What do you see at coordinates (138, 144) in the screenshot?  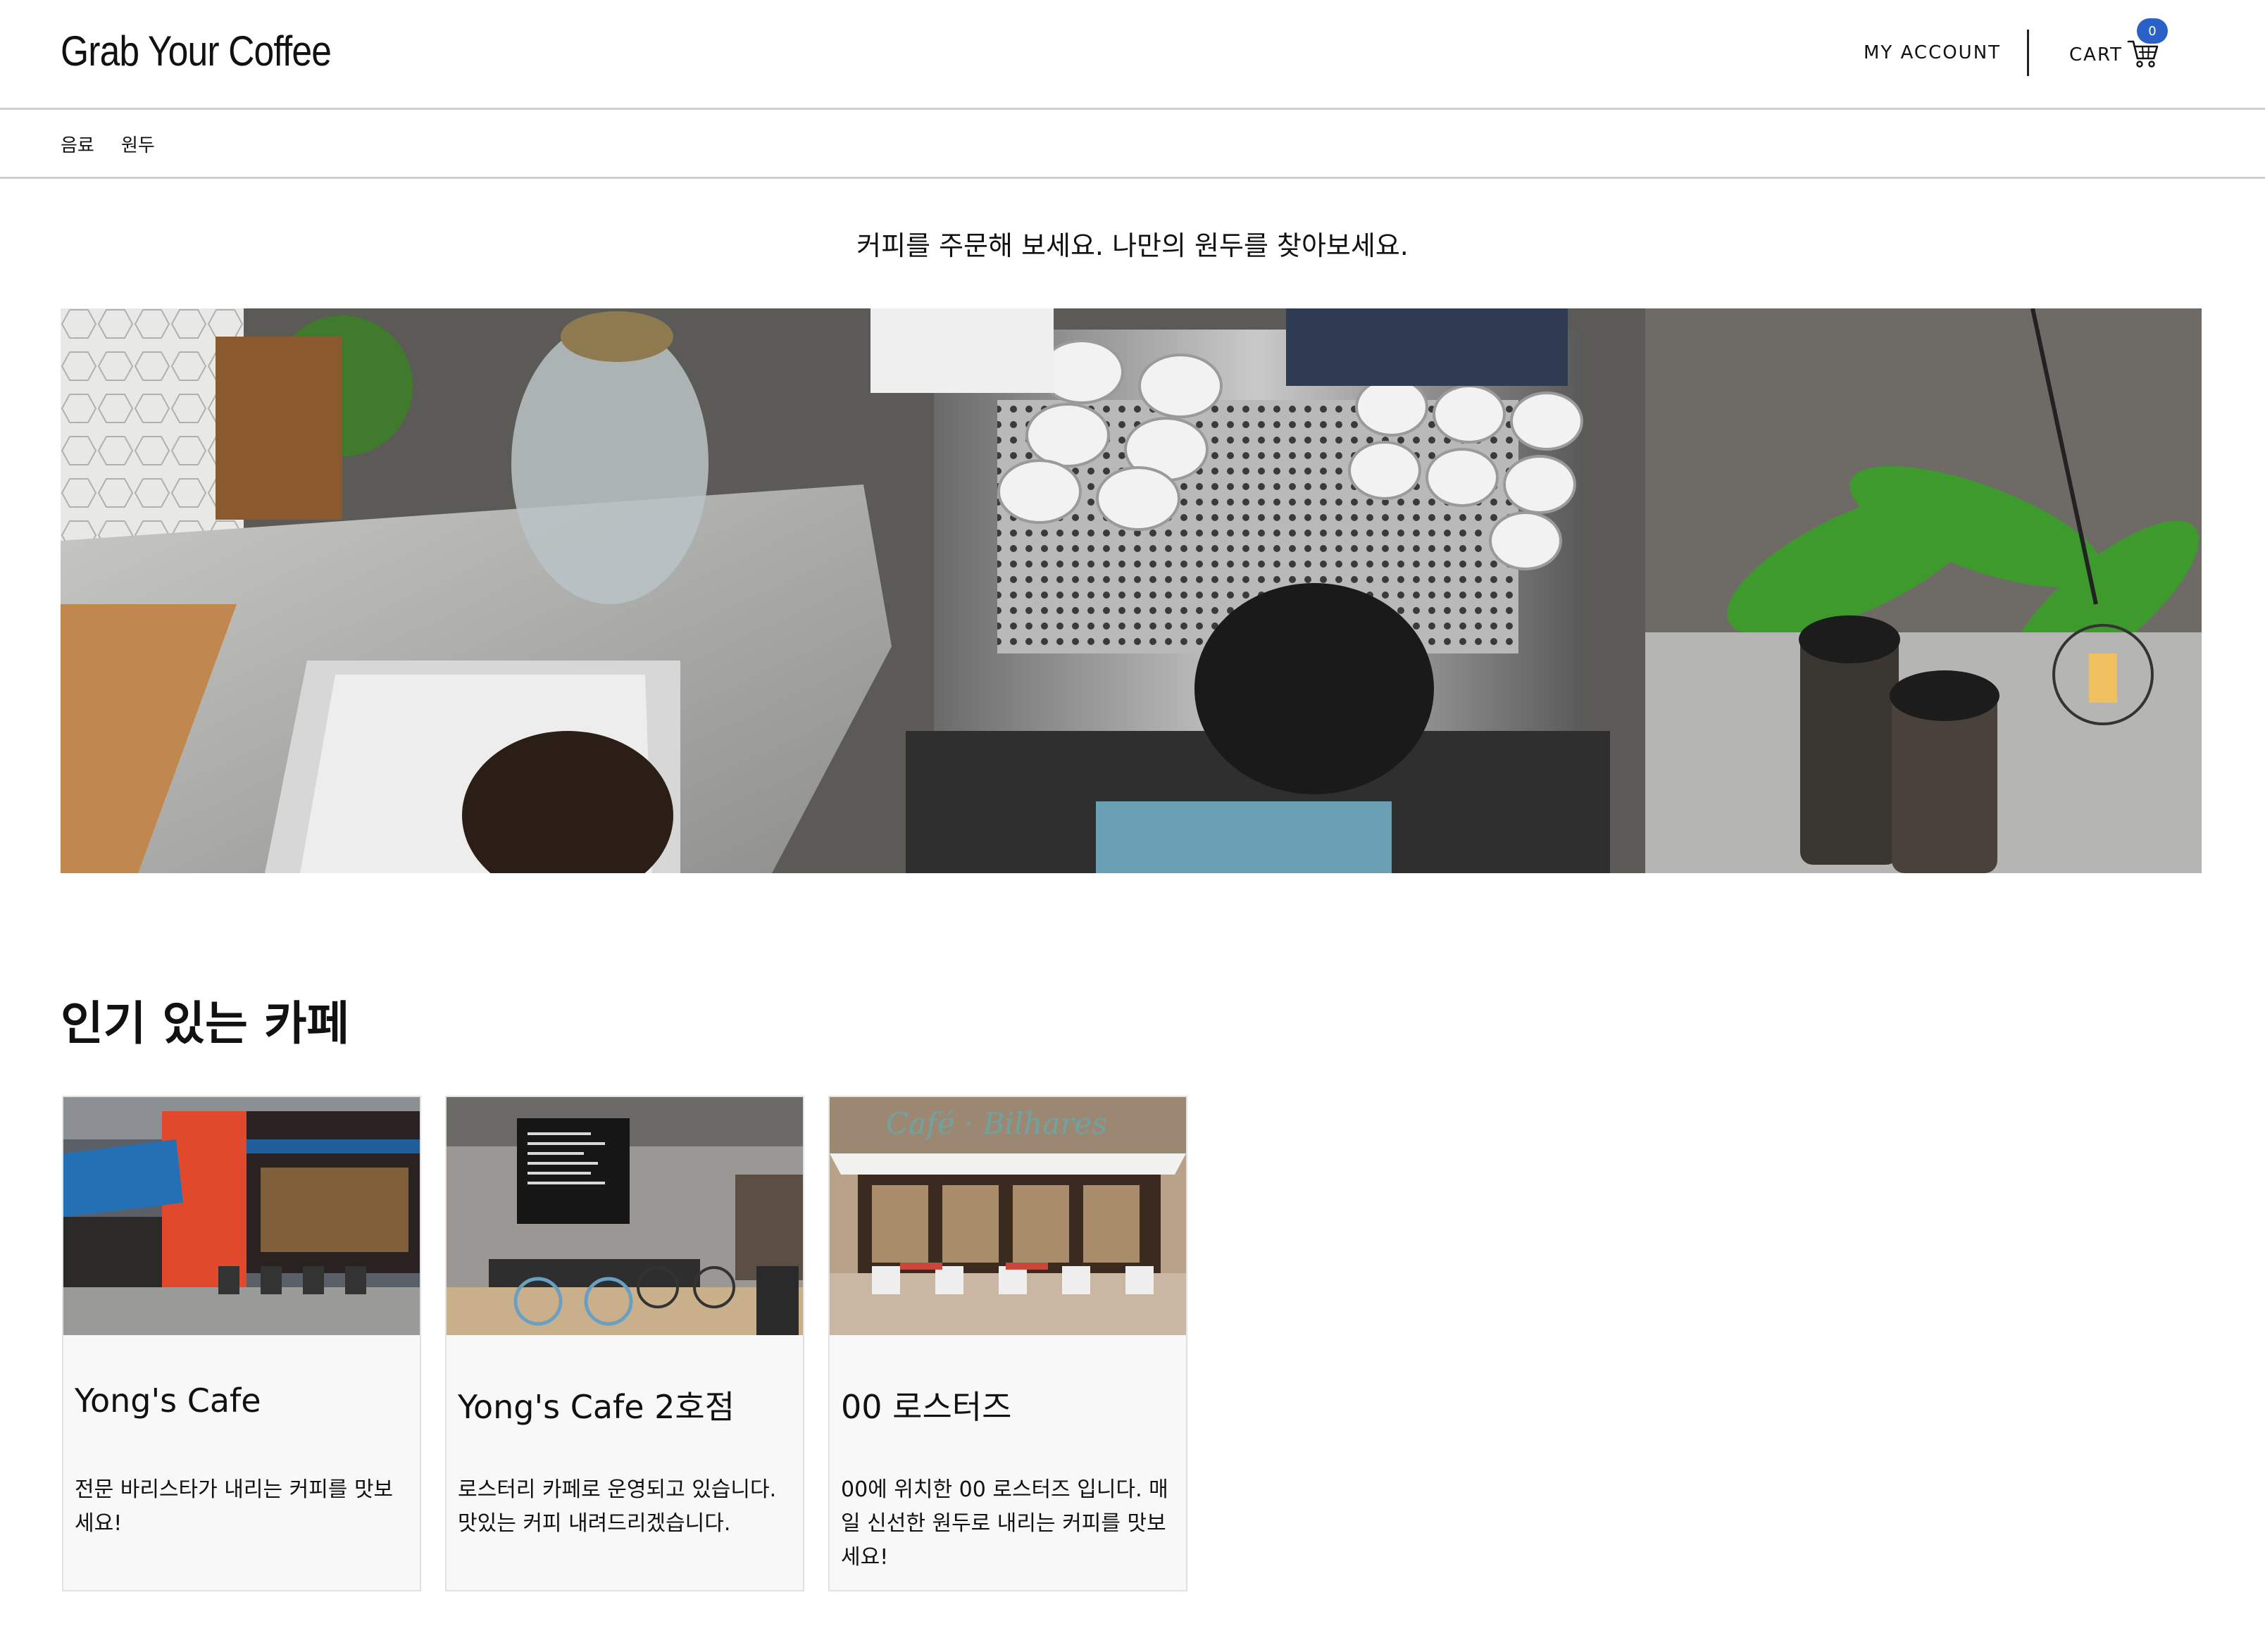 I see `nav-item-beans: 원두` at bounding box center [138, 144].